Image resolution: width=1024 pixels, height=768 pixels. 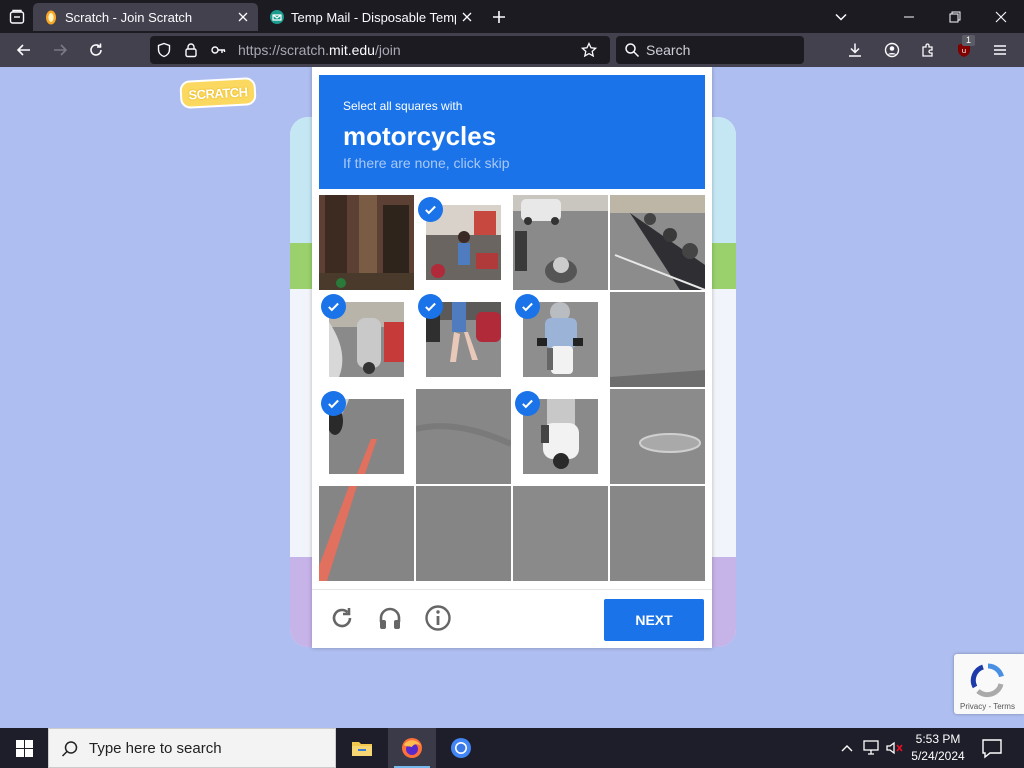 I want to click on captcha-tile-r2c4, so click(x=657, y=339).